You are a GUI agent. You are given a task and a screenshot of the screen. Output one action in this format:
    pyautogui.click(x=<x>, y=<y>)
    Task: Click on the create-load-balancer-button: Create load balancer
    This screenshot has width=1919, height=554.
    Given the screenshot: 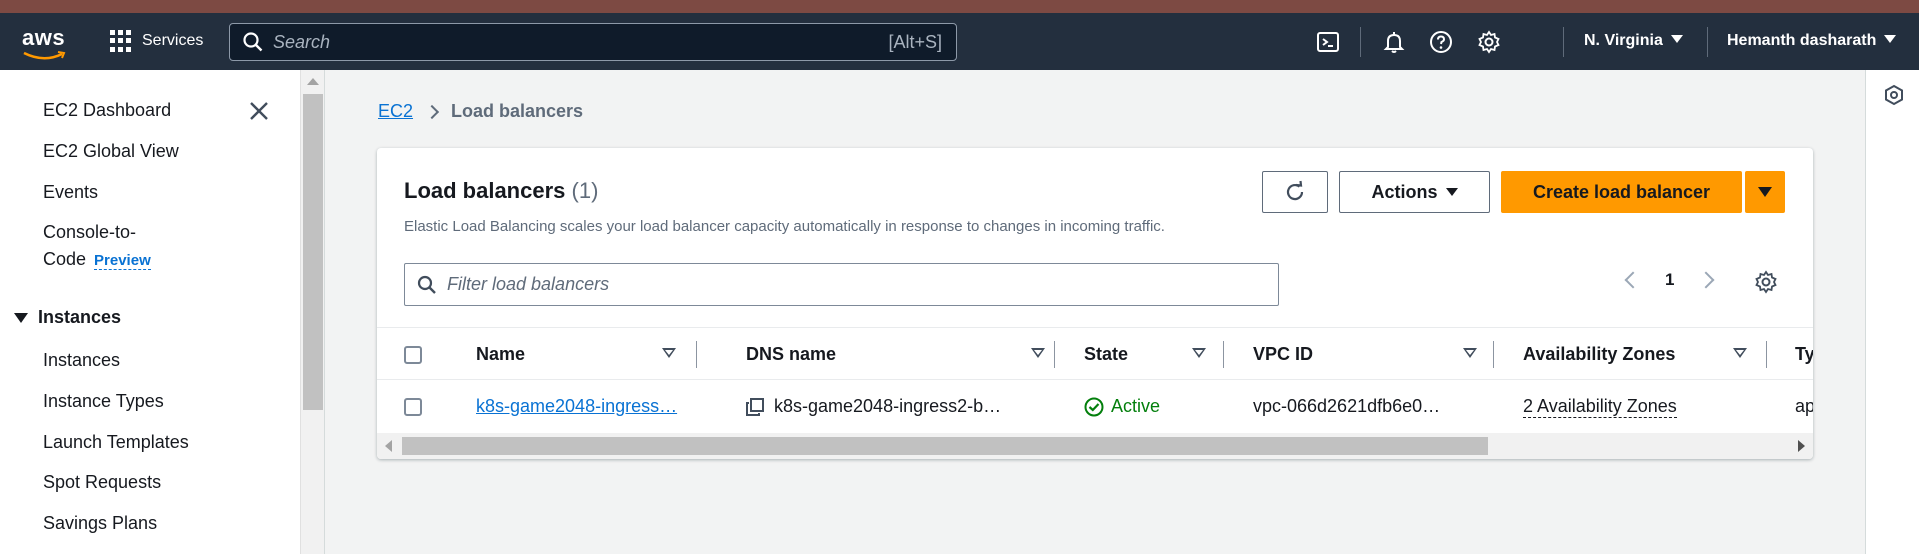 What is the action you would take?
    pyautogui.click(x=1621, y=192)
    